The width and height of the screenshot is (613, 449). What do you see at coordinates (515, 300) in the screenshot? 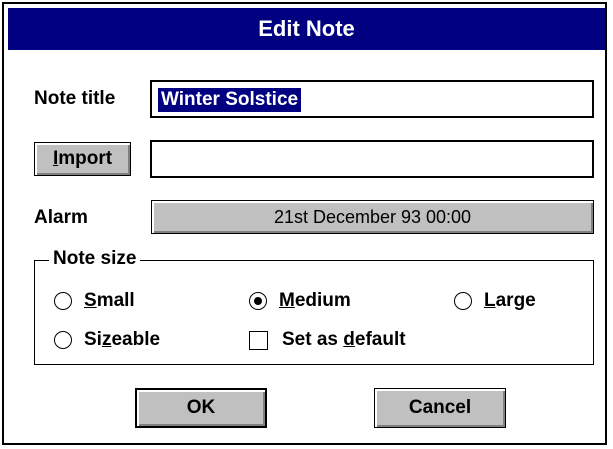
I see `size-large-label-post: arge` at bounding box center [515, 300].